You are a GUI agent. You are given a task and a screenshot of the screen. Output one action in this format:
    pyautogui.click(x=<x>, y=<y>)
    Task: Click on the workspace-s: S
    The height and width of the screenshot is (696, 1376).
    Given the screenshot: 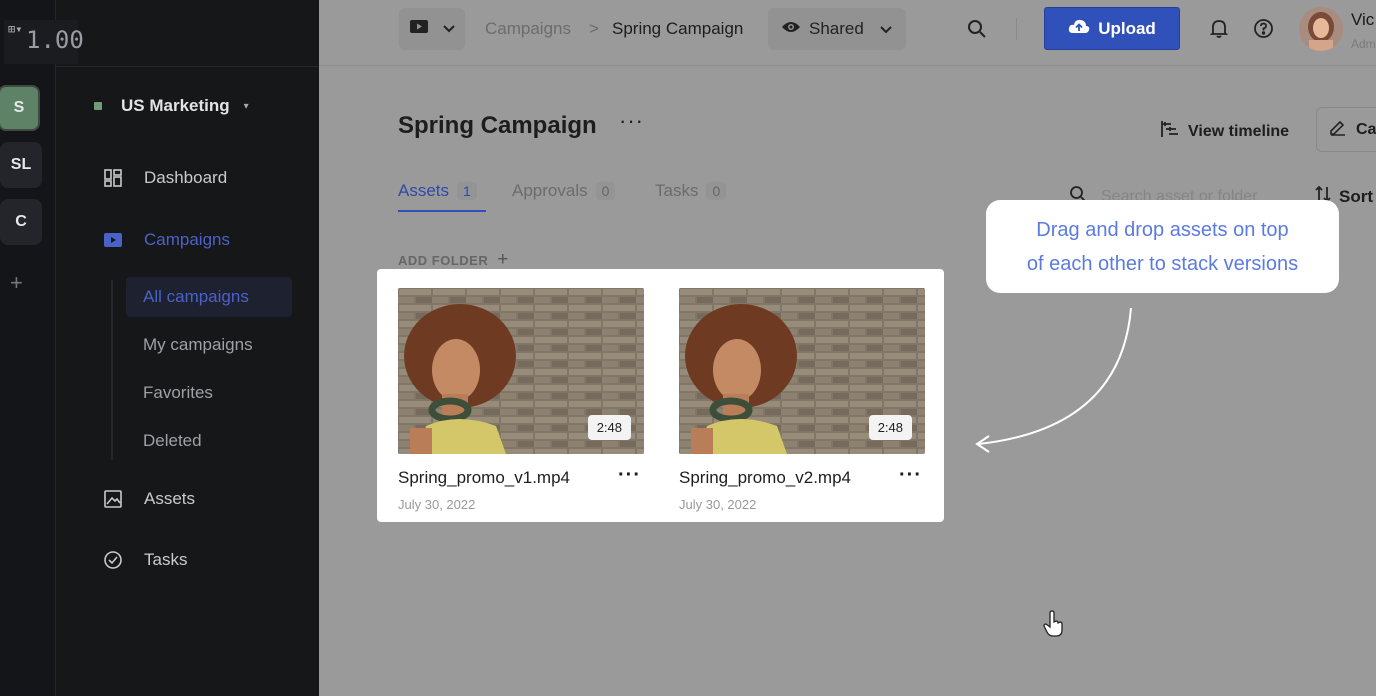 What is the action you would take?
    pyautogui.click(x=20, y=108)
    